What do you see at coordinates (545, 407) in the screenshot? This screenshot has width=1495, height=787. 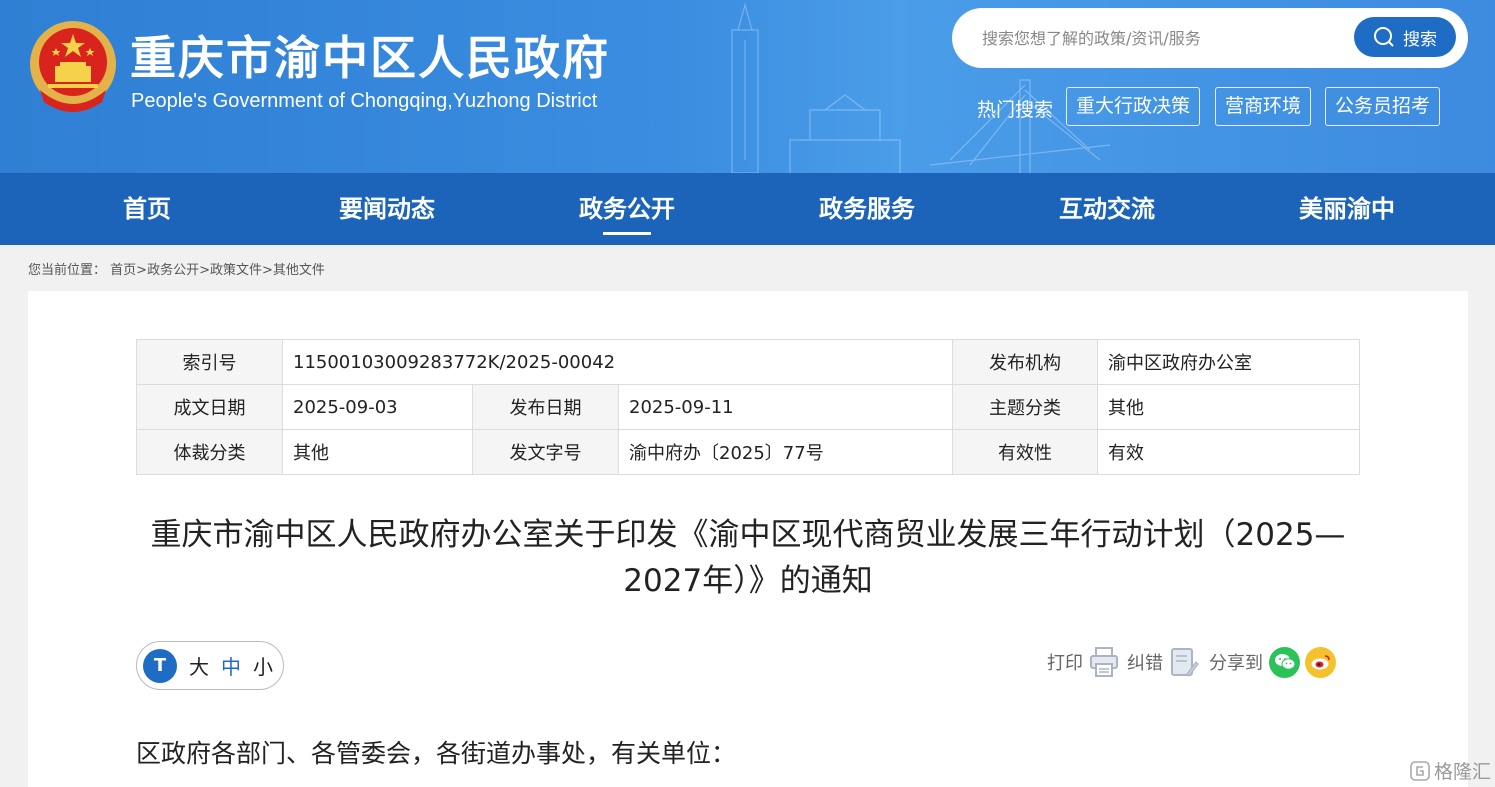 I see `publish-date-label: 发布日期` at bounding box center [545, 407].